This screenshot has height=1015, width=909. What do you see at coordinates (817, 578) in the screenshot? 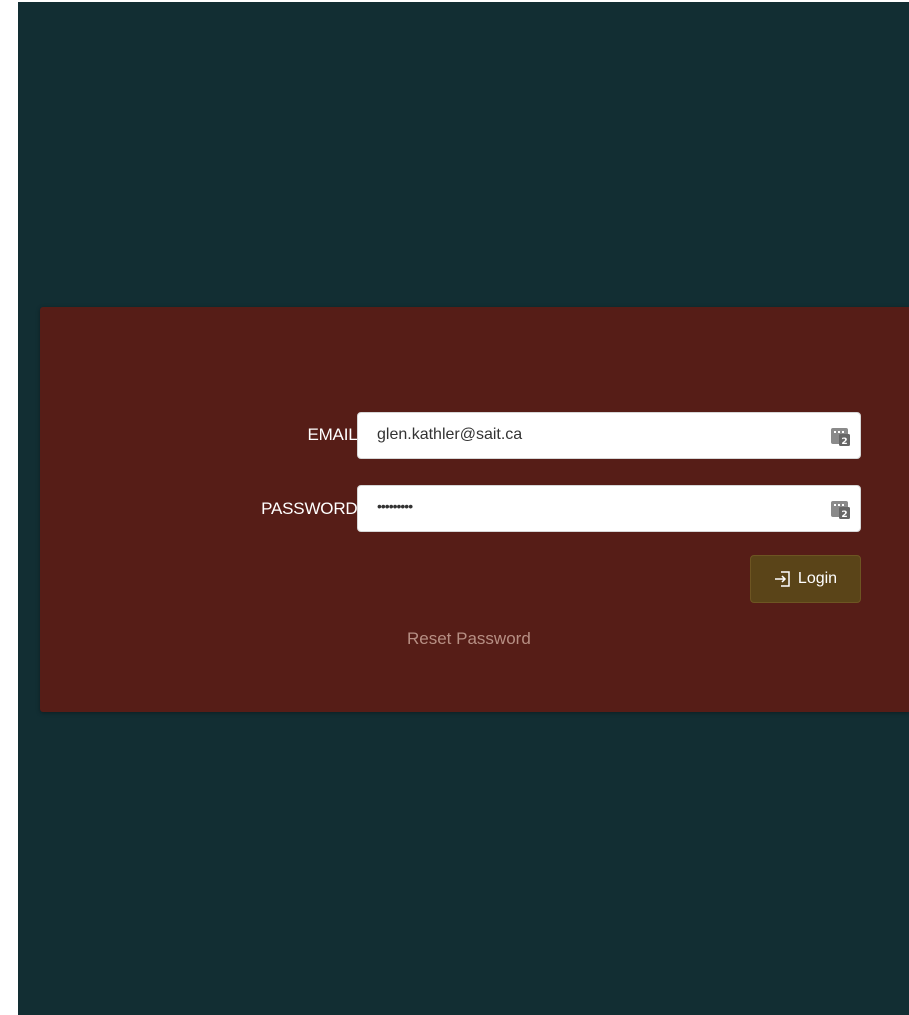
I see `login-button-label: Login` at bounding box center [817, 578].